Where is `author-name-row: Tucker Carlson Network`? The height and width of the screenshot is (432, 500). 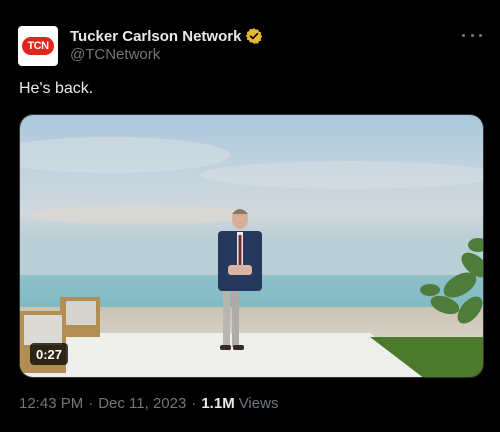
author-name-row: Tucker Carlson Network is located at coordinates (166, 36).